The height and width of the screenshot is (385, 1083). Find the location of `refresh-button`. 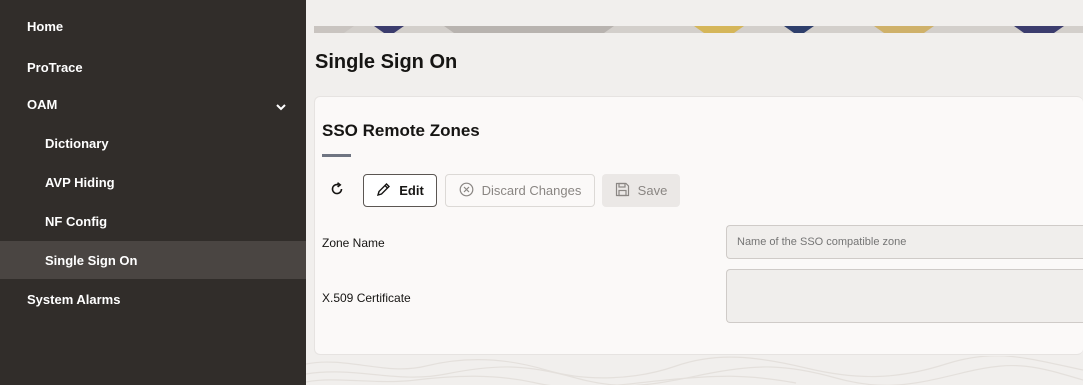

refresh-button is located at coordinates (337, 190).